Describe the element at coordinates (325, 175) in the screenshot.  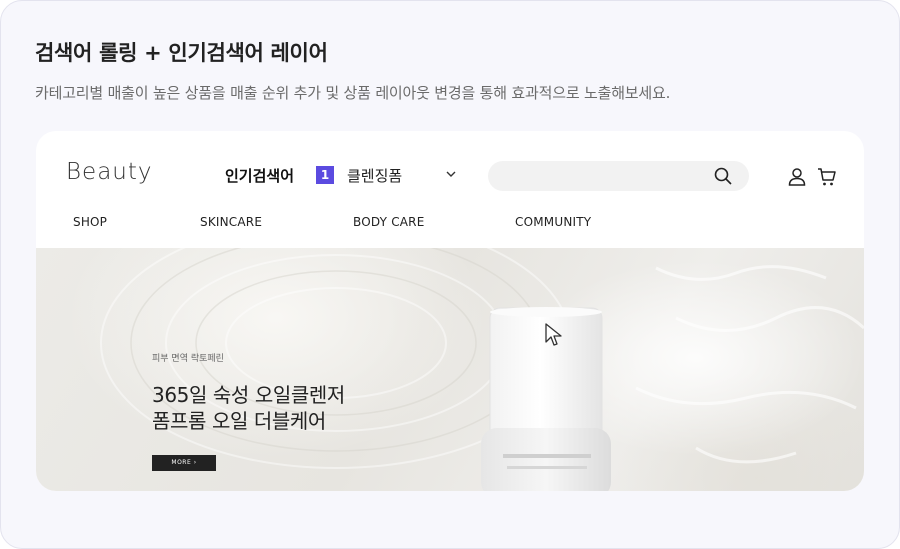
I see `rank-badge: 1` at that location.